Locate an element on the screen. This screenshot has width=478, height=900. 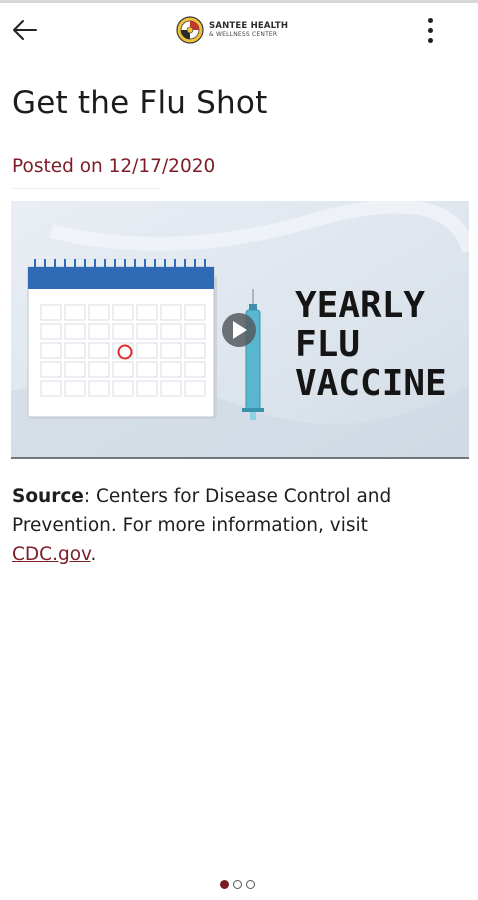
video-text-line1: YEARLY is located at coordinates (360, 305).